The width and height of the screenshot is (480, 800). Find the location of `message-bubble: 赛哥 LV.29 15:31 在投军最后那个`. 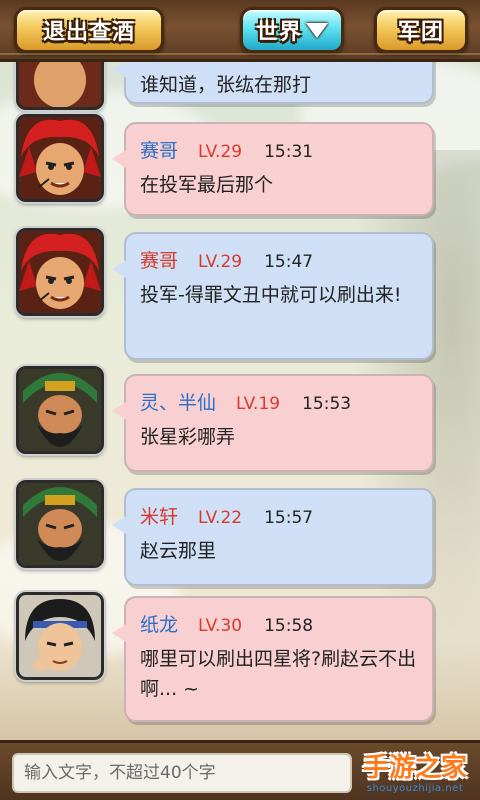

message-bubble: 赛哥 LV.29 15:31 在投军最后那个 is located at coordinates (273, 169).